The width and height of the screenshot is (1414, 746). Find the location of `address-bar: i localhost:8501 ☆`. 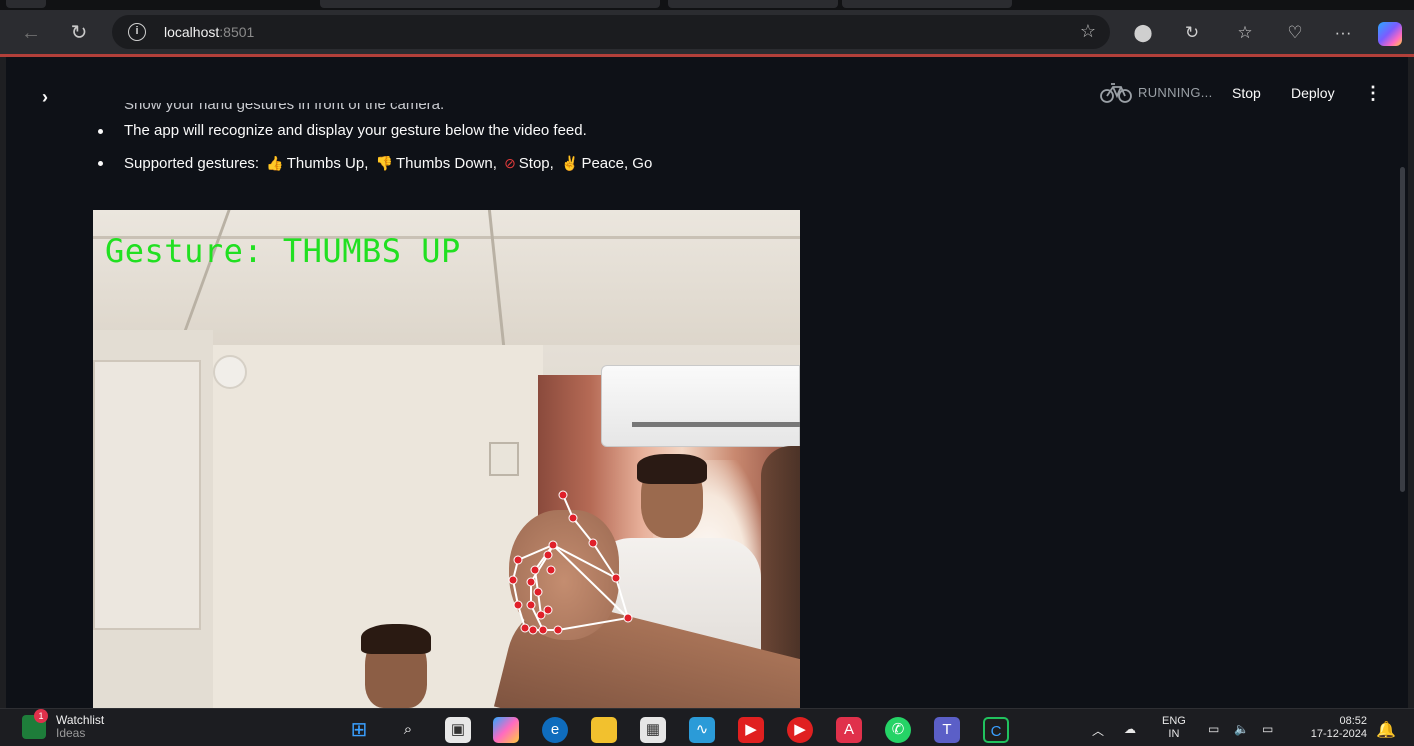

address-bar: i localhost:8501 ☆ is located at coordinates (611, 32).